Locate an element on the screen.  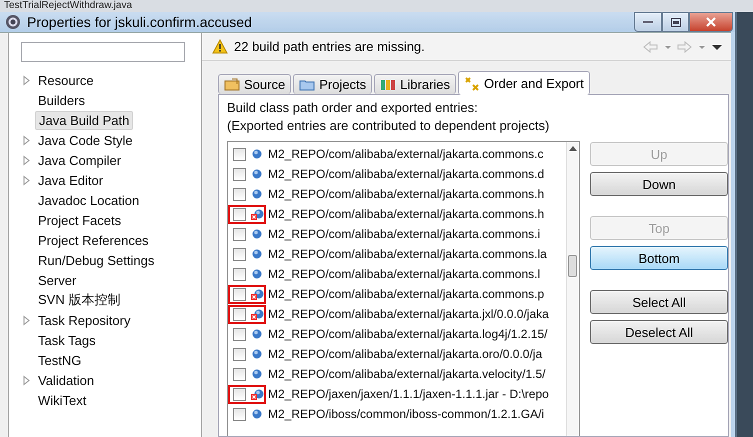
library-path: M2_REPO/com/alibaba/external/jakarta.commons.p is located at coordinates (406, 294).